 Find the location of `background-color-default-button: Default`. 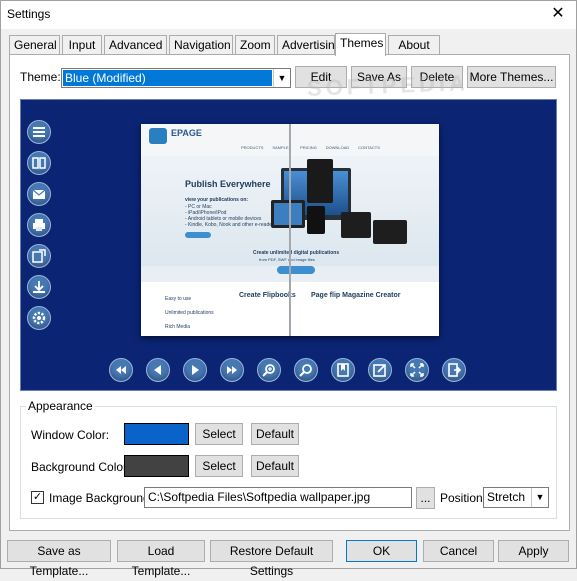

background-color-default-button: Default is located at coordinates (275, 466).